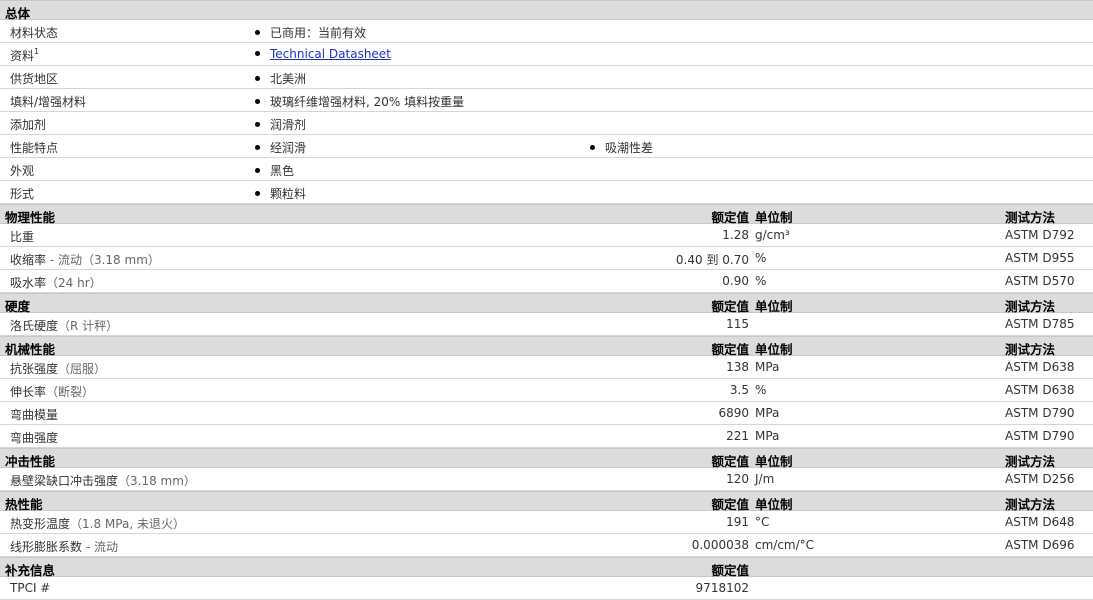 This screenshot has height=600, width=1093. Describe the element at coordinates (546, 54) in the screenshot. I see `general-row: 资料1 Technical Datasheet` at that location.